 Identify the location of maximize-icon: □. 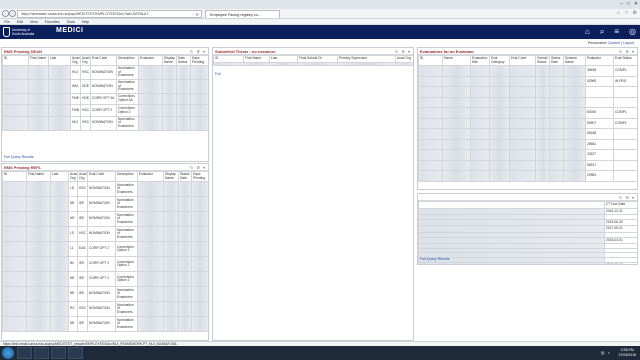
(628, 4).